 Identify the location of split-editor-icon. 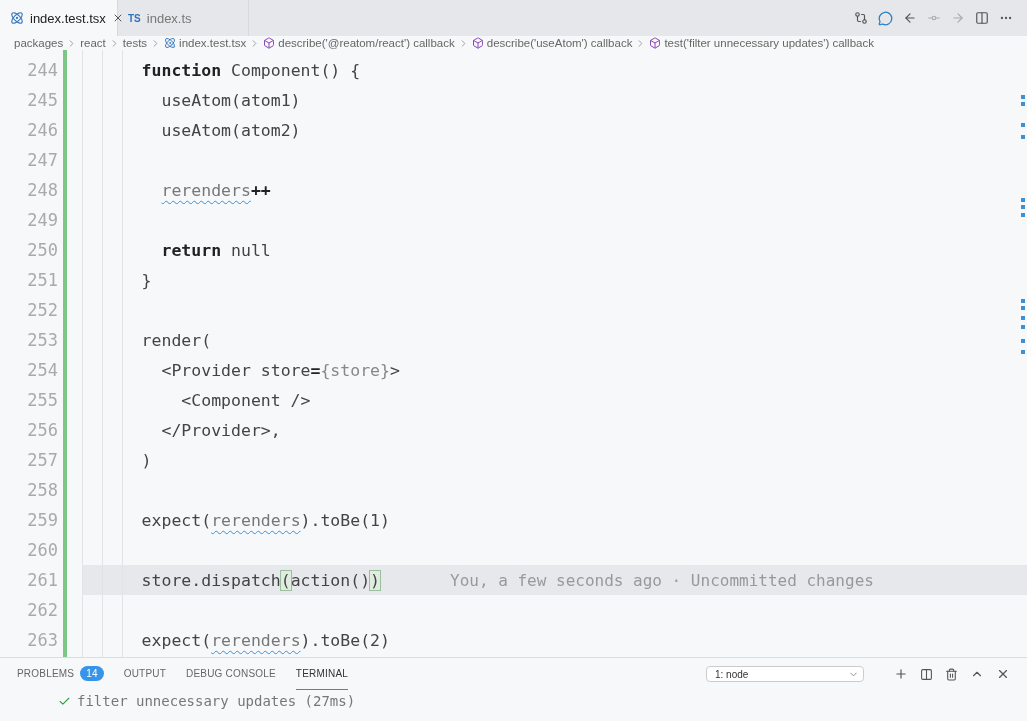
(982, 18).